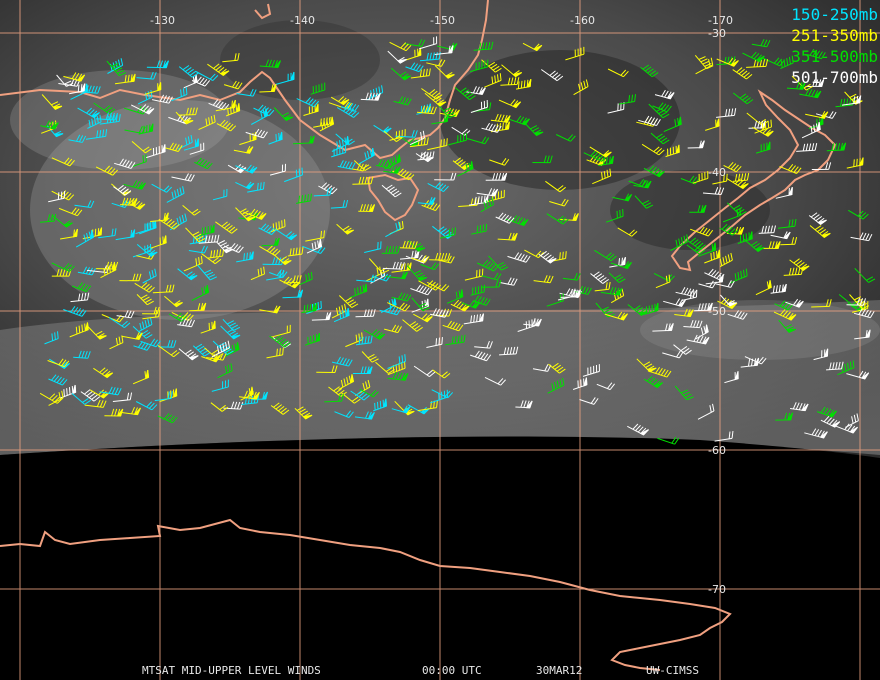 This screenshot has width=880, height=680. I want to click on footer-date: 30MAR12, so click(559, 670).